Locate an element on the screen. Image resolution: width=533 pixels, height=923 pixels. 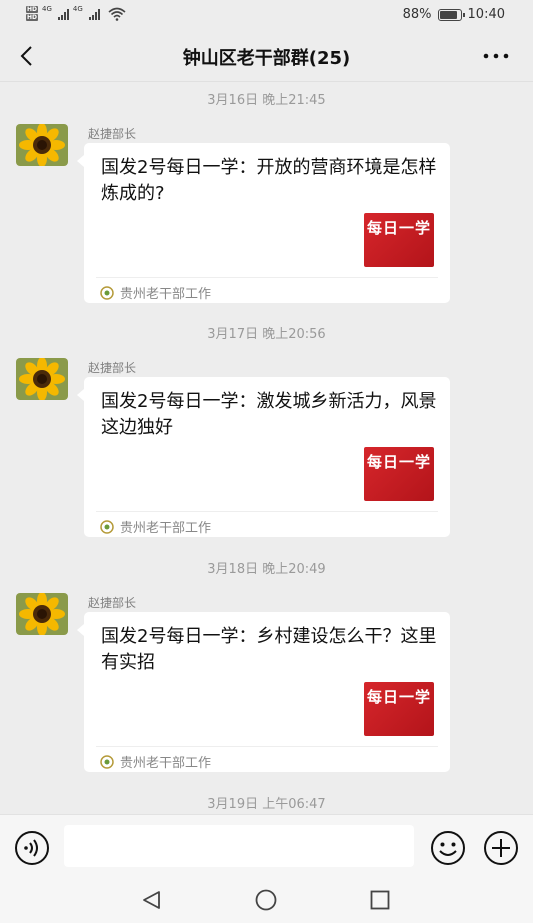
plus-icon is located at coordinates (501, 848).